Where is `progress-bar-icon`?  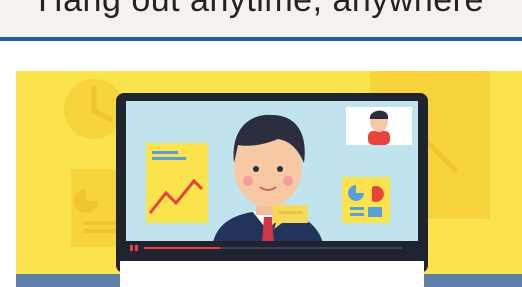 progress-bar-icon is located at coordinates (182, 248).